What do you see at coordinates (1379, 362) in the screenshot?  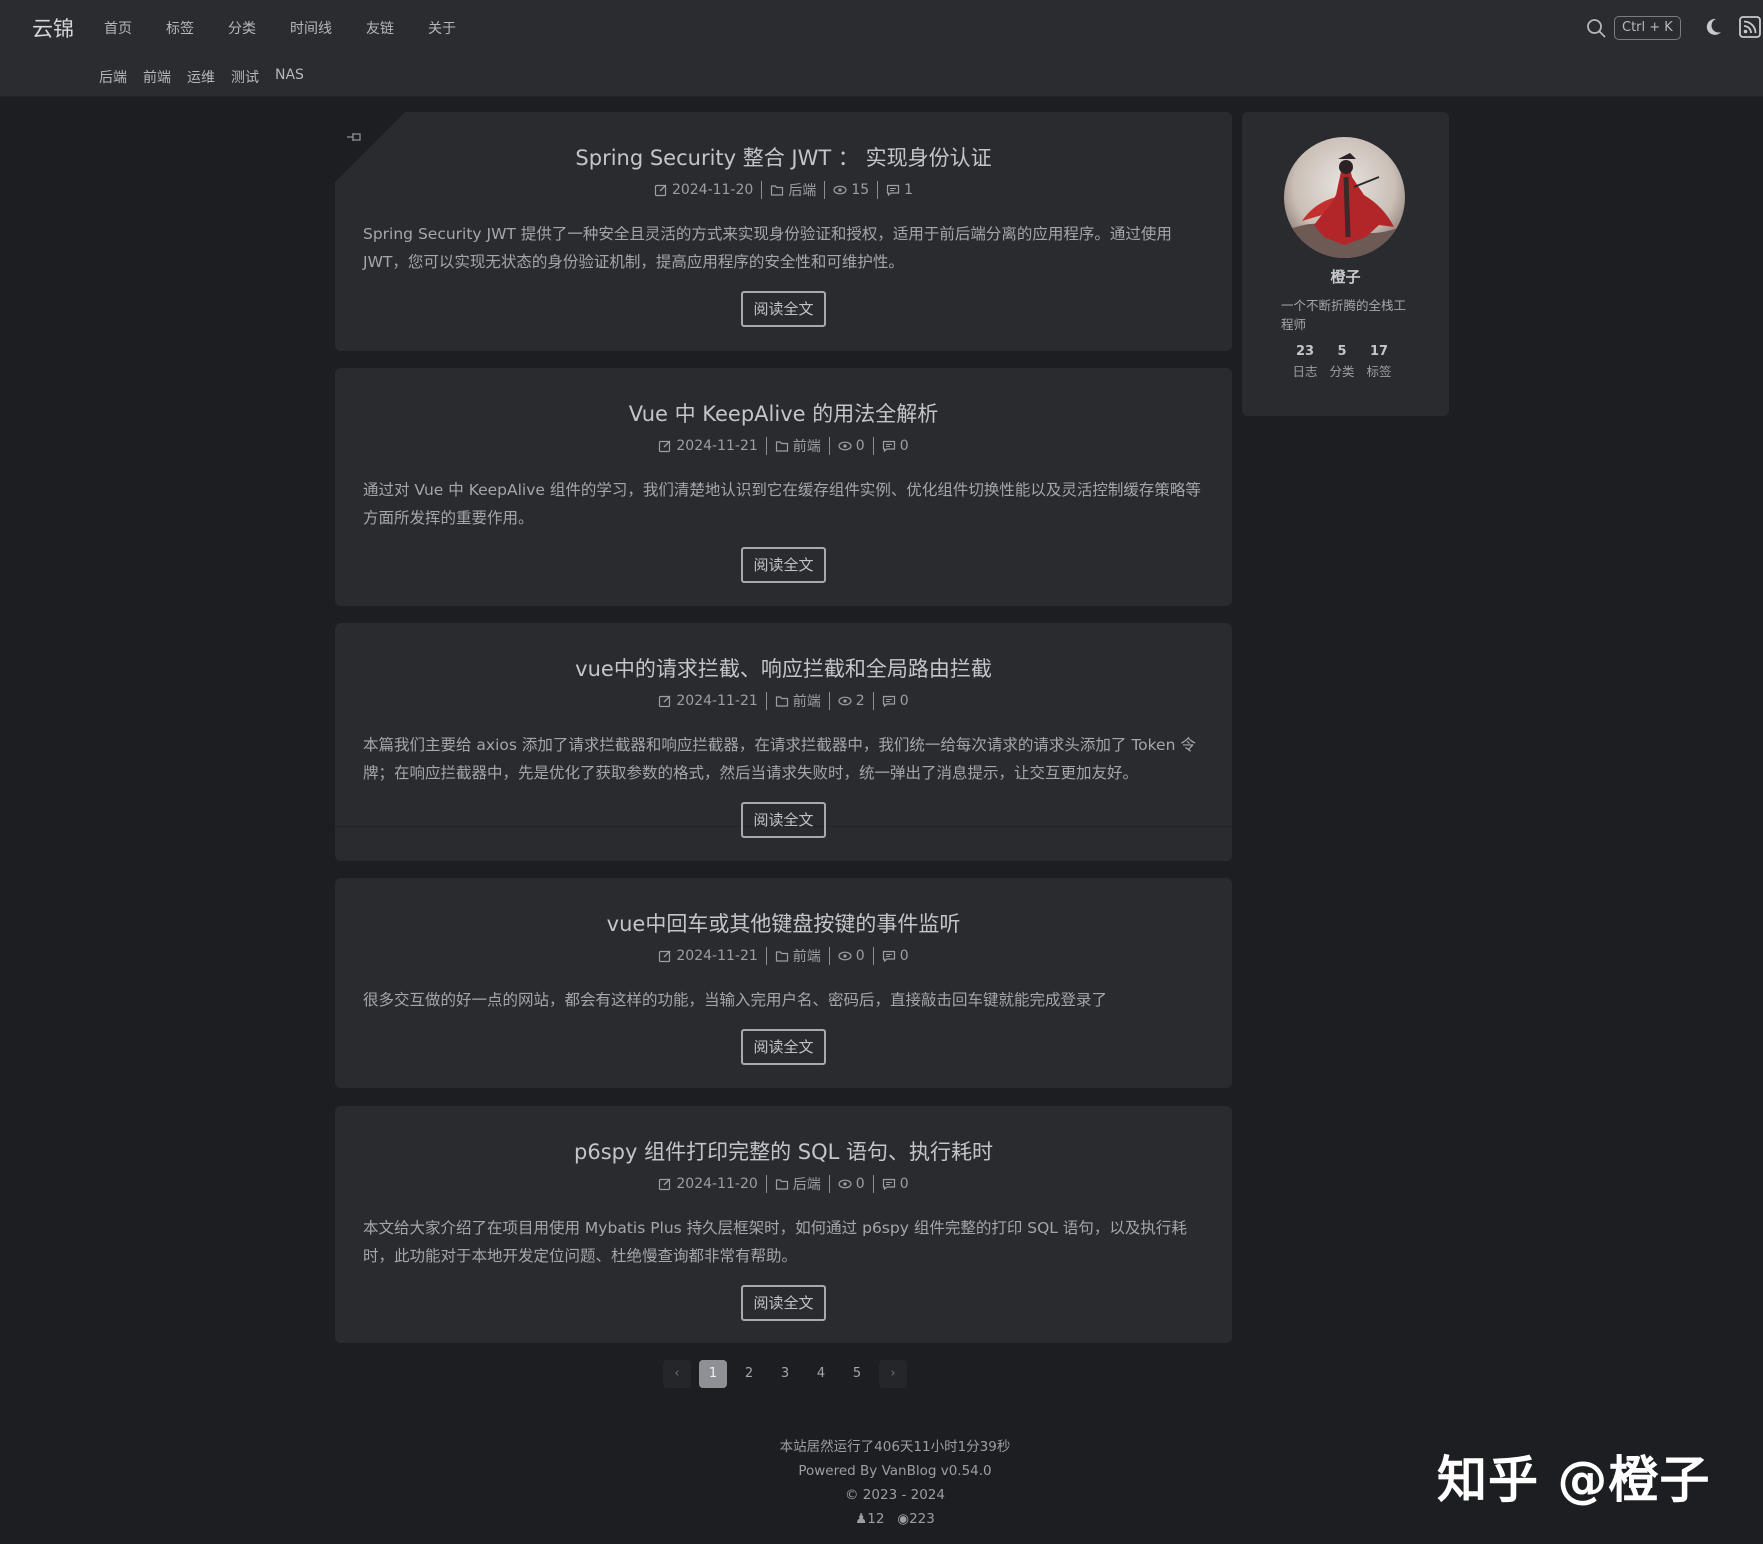 I see `stat-tags: 17 标签` at bounding box center [1379, 362].